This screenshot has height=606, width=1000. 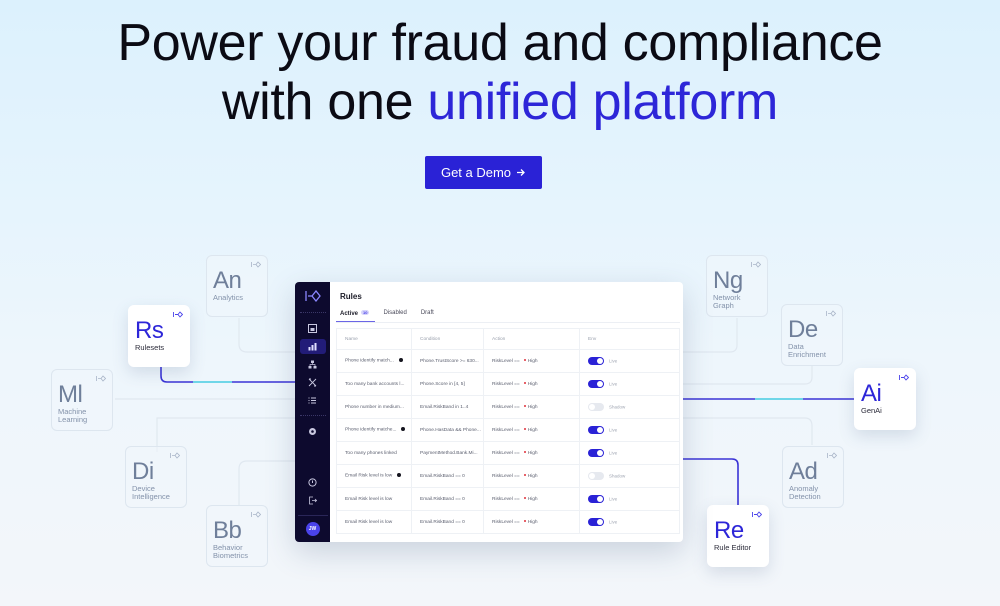 What do you see at coordinates (885, 399) in the screenshot?
I see `tile-genai: Ai GenAi` at bounding box center [885, 399].